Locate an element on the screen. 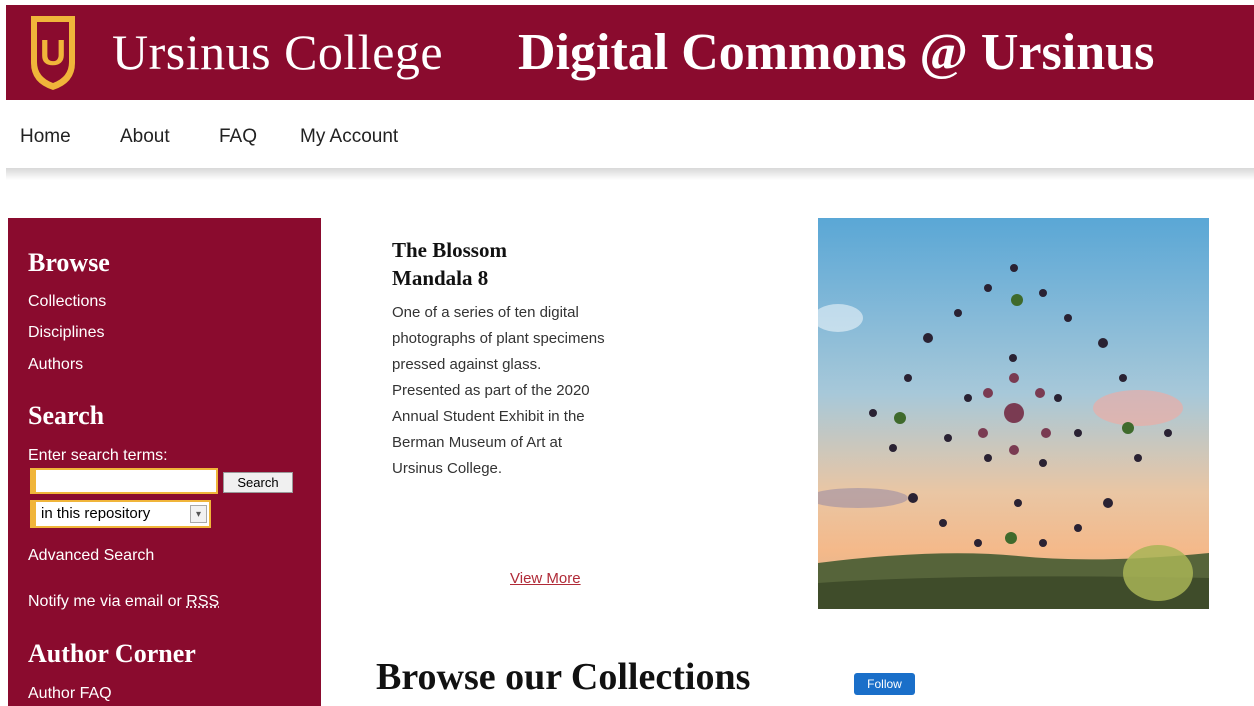 The width and height of the screenshot is (1254, 706). notify-text: Notify me via email or is located at coordinates (107, 601).